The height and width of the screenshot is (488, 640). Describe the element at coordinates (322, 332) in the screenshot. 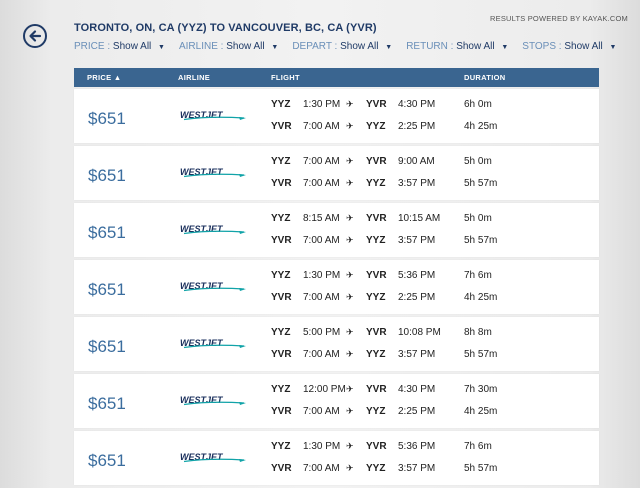

I see `depart-time: 5:00 PM` at that location.